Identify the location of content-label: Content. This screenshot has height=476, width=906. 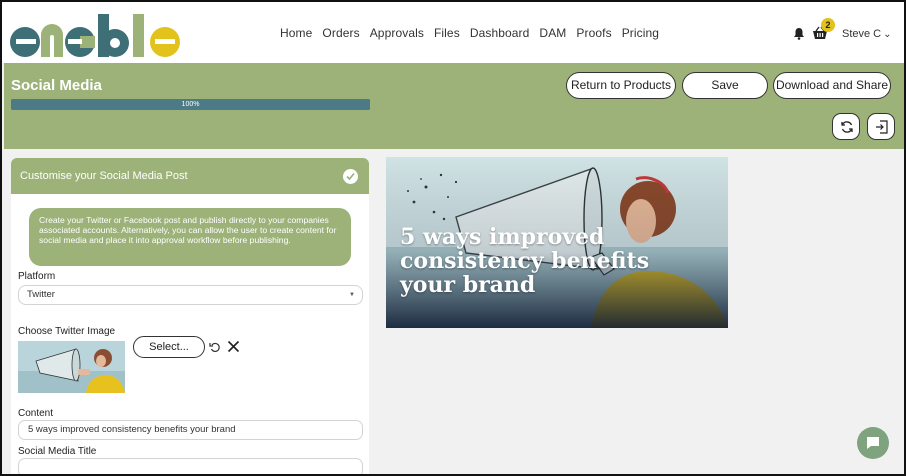
(36, 413).